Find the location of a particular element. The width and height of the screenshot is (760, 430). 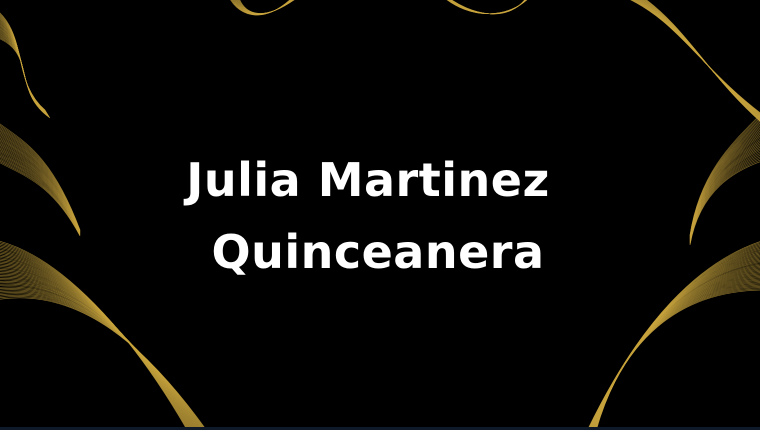

title-line-event: Quinceanera is located at coordinates (378, 252).